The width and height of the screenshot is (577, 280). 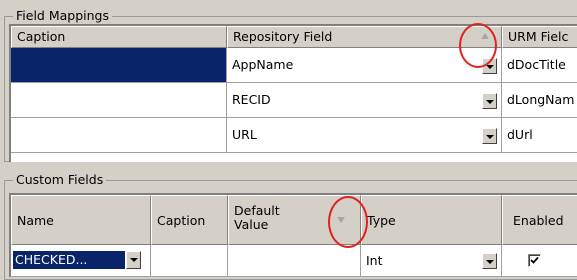 I want to click on urm-field-cell: dUrl, so click(x=539, y=135).